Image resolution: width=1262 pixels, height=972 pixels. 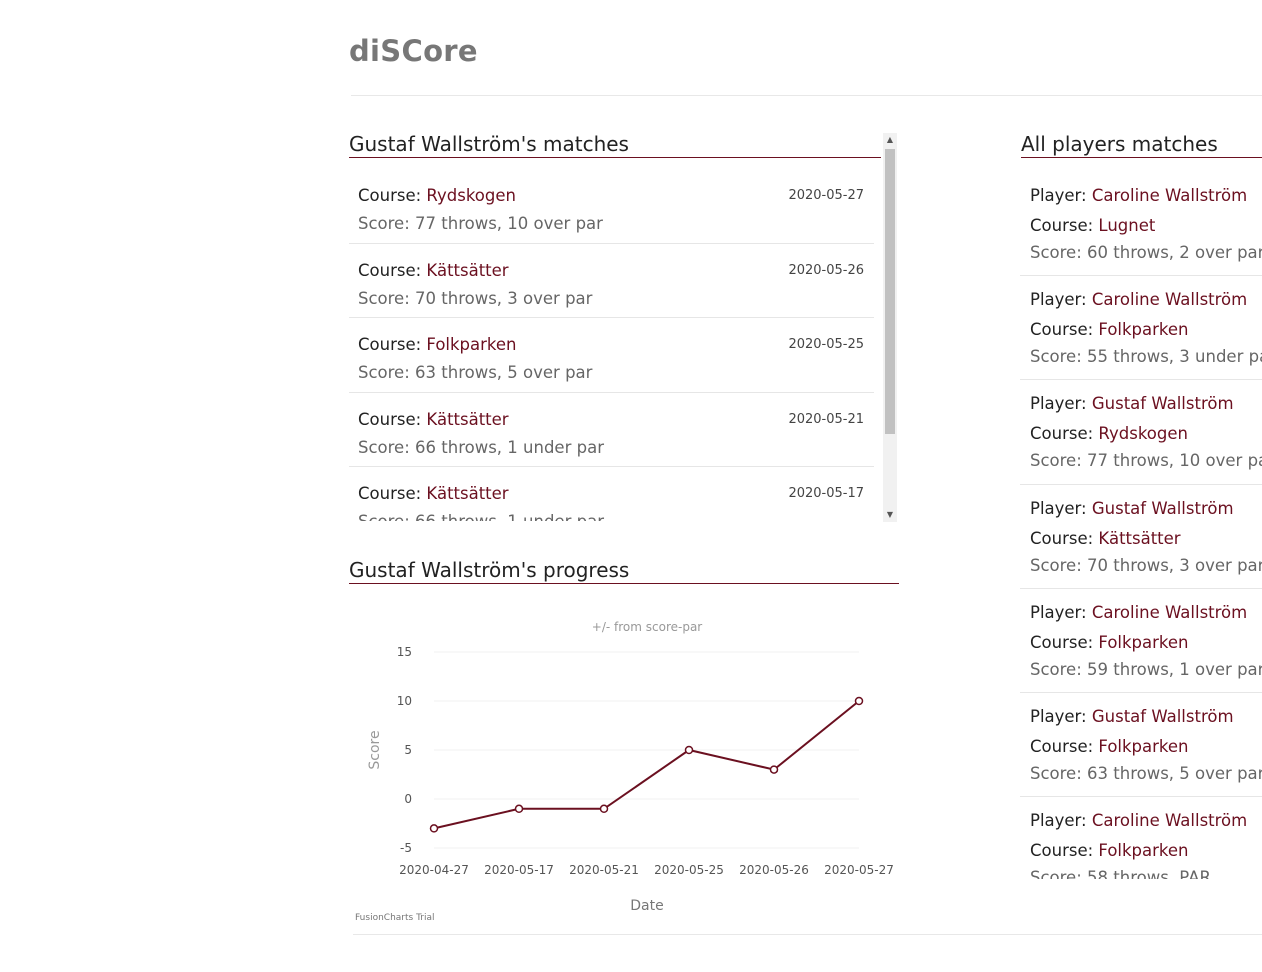 I want to click on y-tick-label: 0, so click(x=408, y=799).